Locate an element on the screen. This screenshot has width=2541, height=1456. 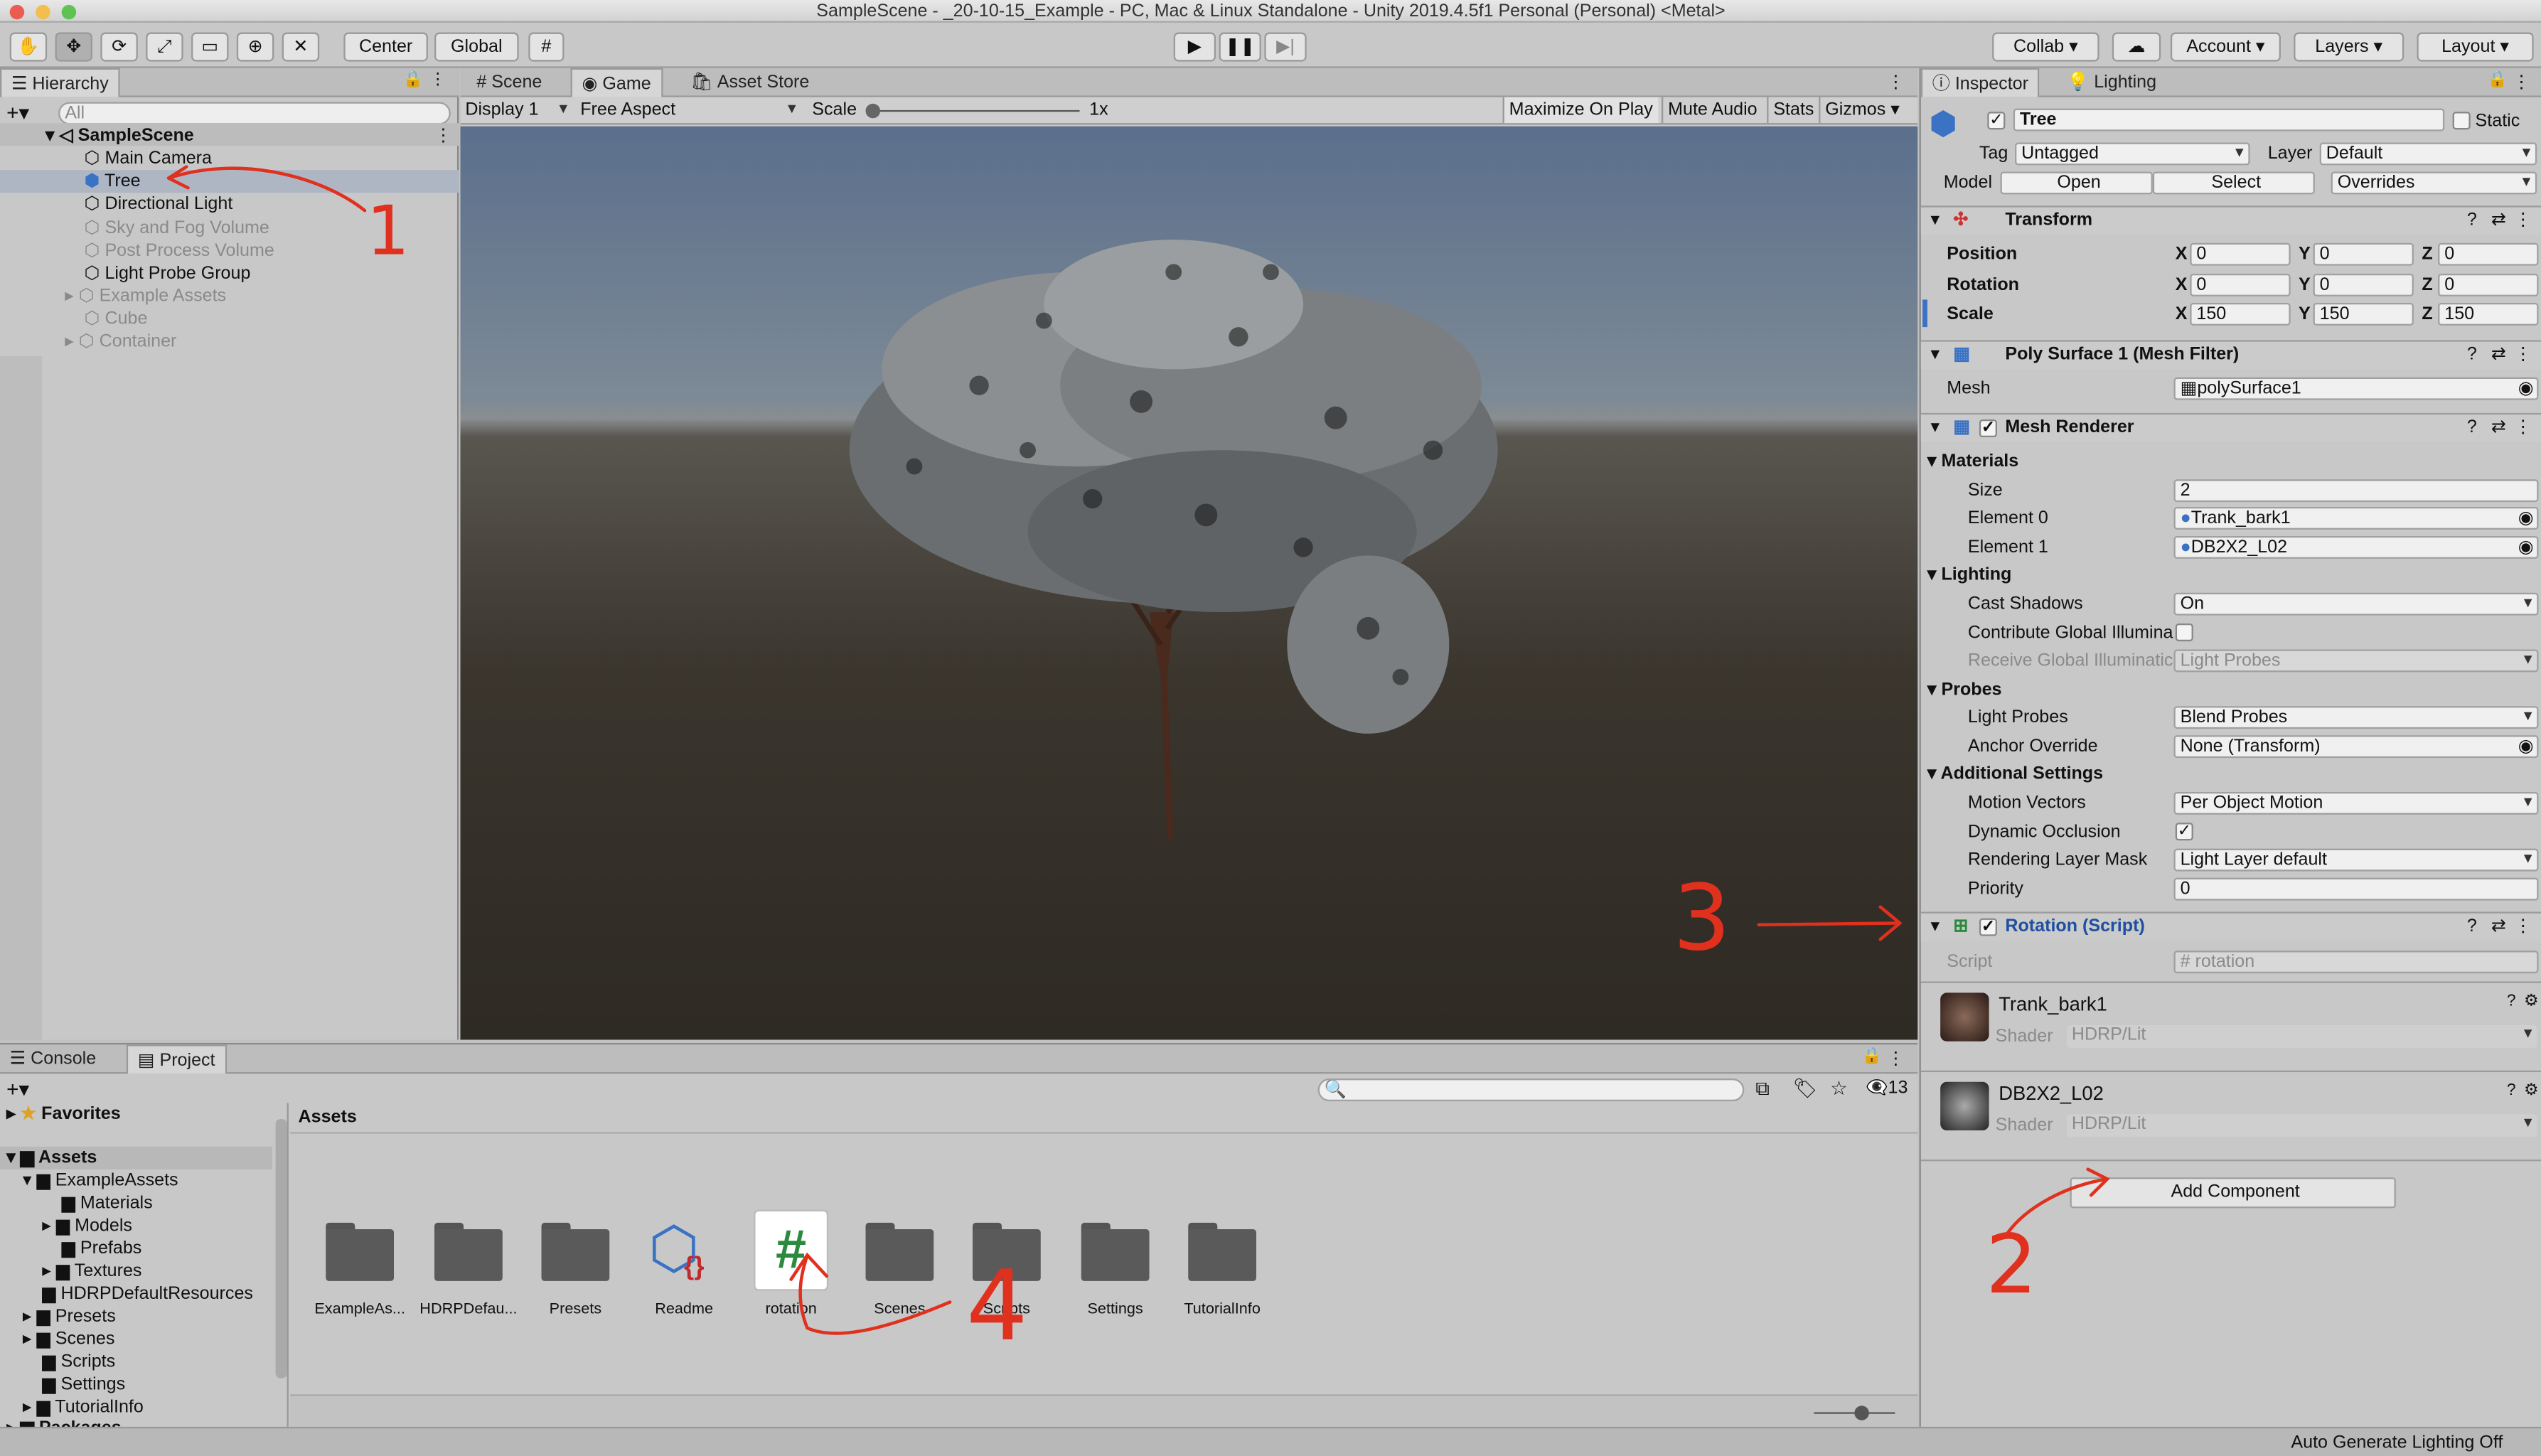
annotation-number-2: 2 is located at coordinates (2012, 1265).